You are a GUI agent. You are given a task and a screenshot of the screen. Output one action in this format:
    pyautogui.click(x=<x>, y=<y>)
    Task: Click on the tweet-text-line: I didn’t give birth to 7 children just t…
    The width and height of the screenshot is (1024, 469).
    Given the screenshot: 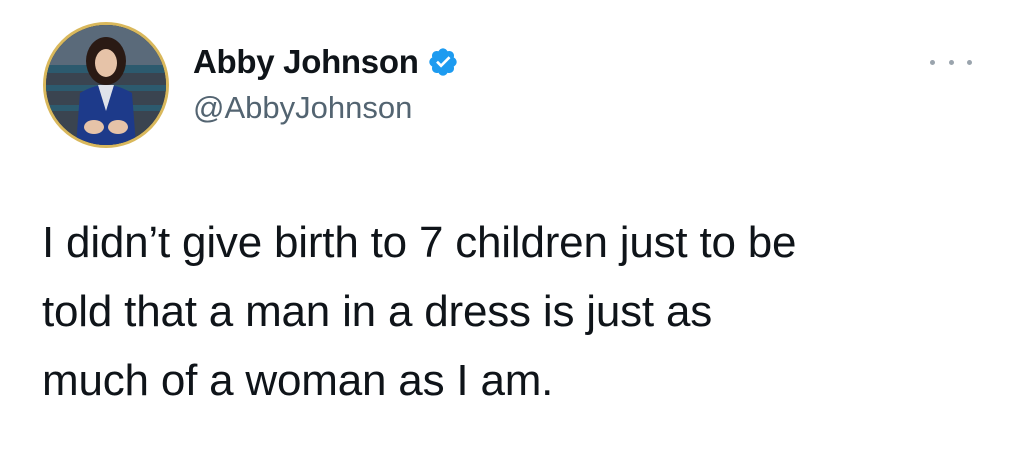 What is the action you would take?
    pyautogui.click(x=419, y=242)
    